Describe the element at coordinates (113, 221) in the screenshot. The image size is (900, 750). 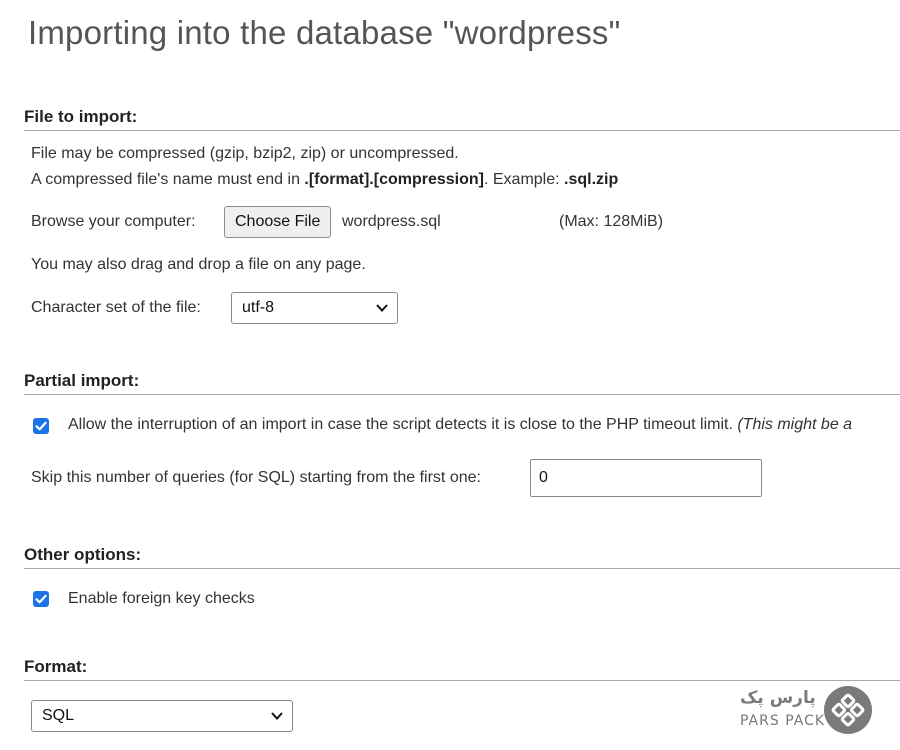
I see `browse-label: Browse your computer:` at that location.